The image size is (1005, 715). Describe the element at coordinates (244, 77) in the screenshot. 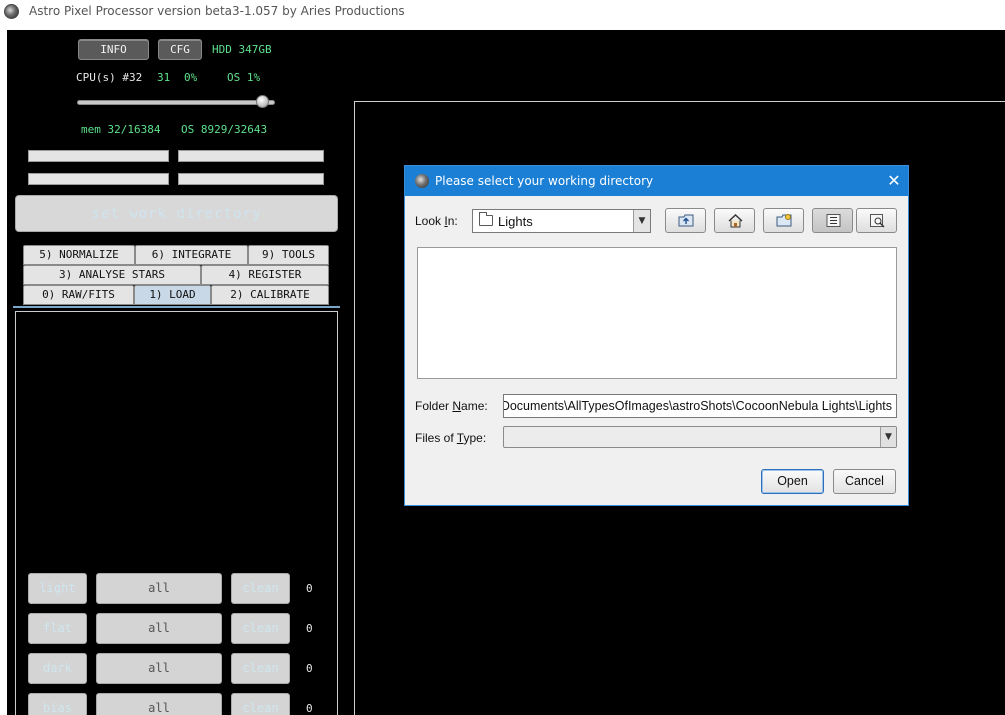

I see `os-load: OS 1%` at that location.